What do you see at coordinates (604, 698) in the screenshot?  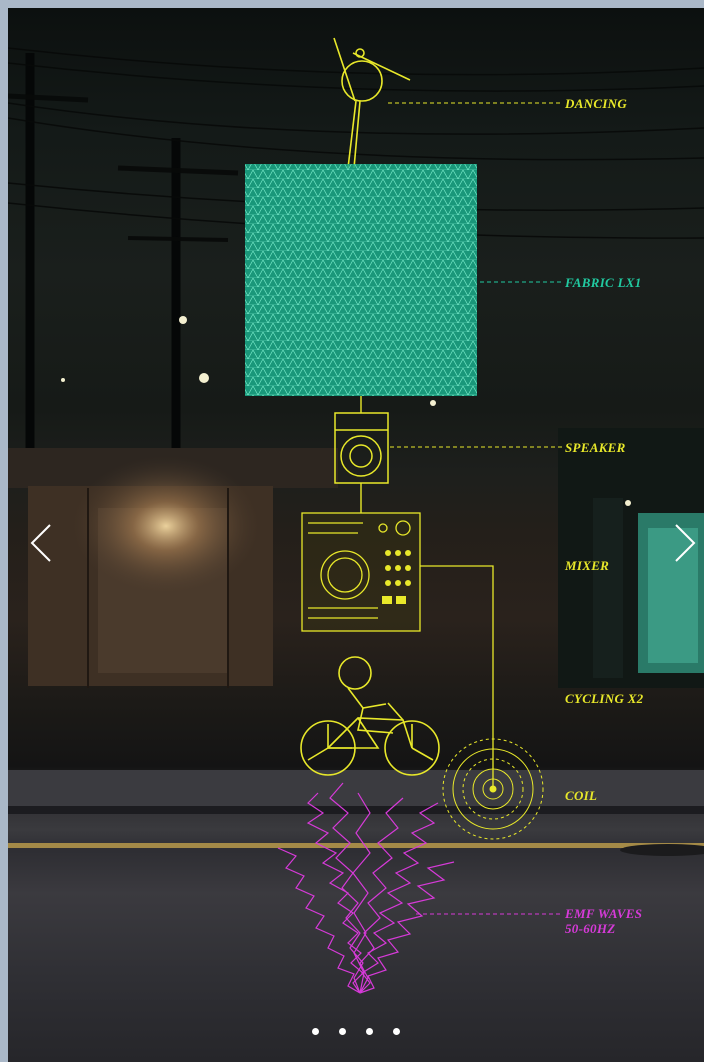 I see `label-cycling: CYCLING X2` at bounding box center [604, 698].